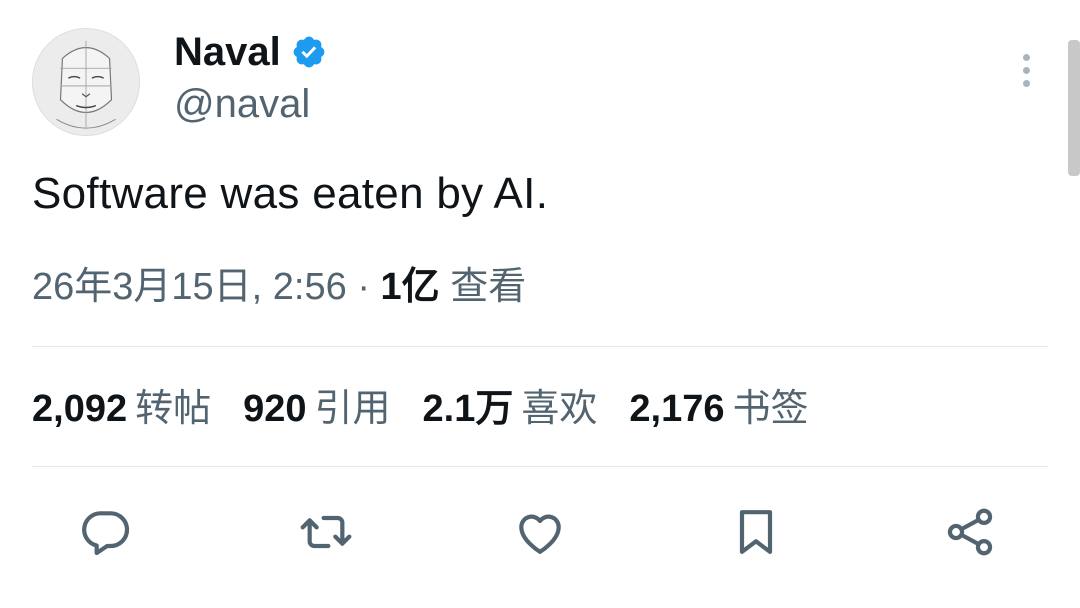  What do you see at coordinates (1074, 108) in the screenshot?
I see `scrollbar-thumb` at bounding box center [1074, 108].